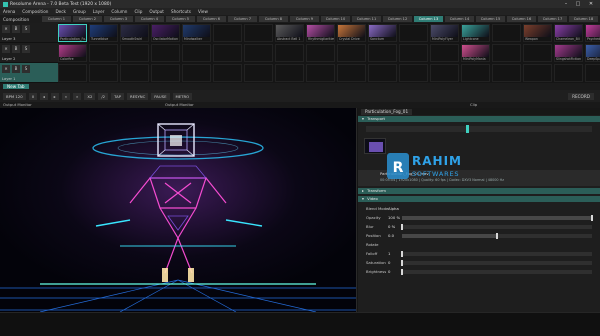  I want to click on column-header: Column 9, so click(304, 19).